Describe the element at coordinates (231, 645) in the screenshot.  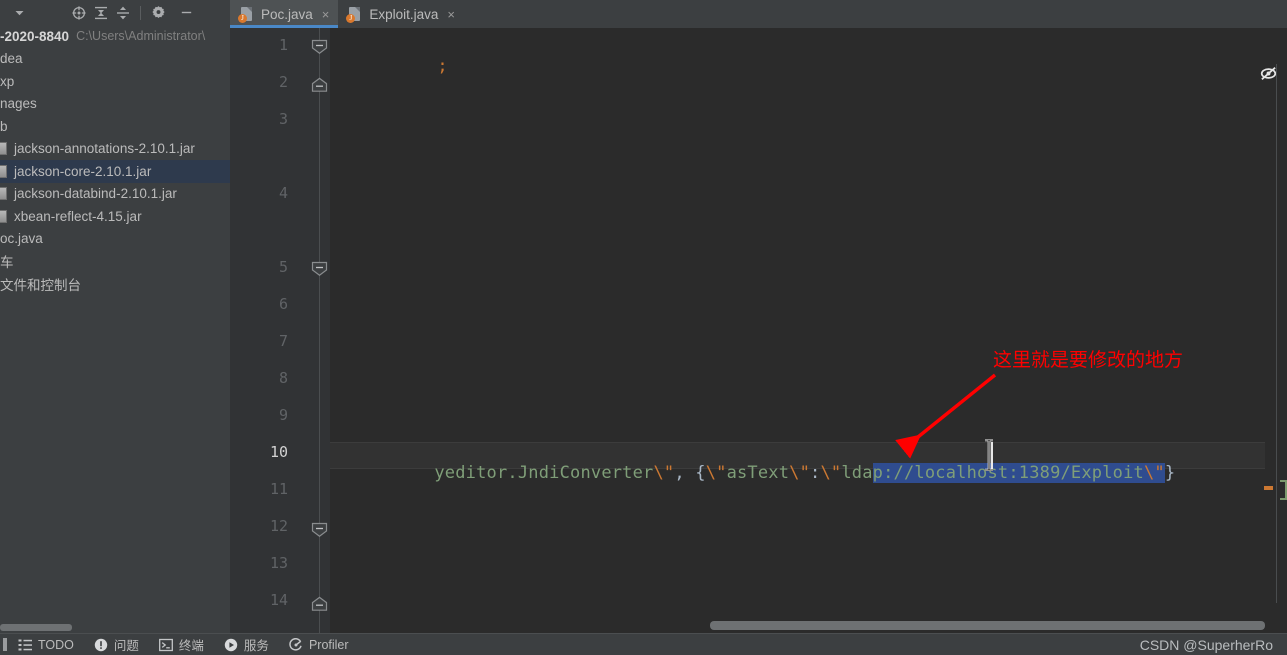
I see `services-run-icon` at that location.